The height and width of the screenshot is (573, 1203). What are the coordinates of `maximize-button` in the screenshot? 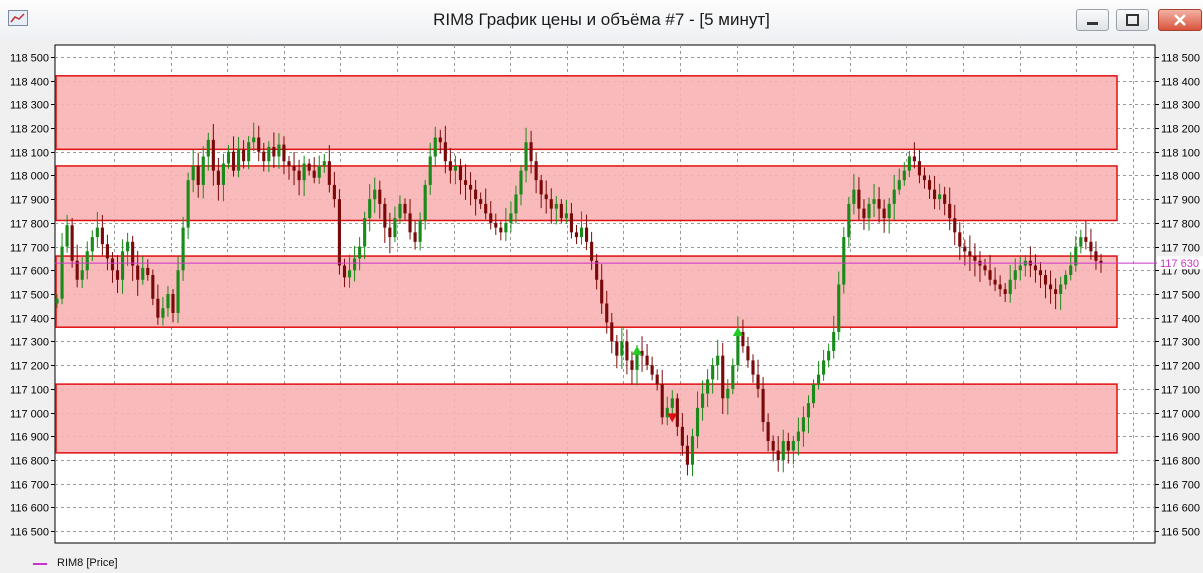 It's located at (1132, 20).